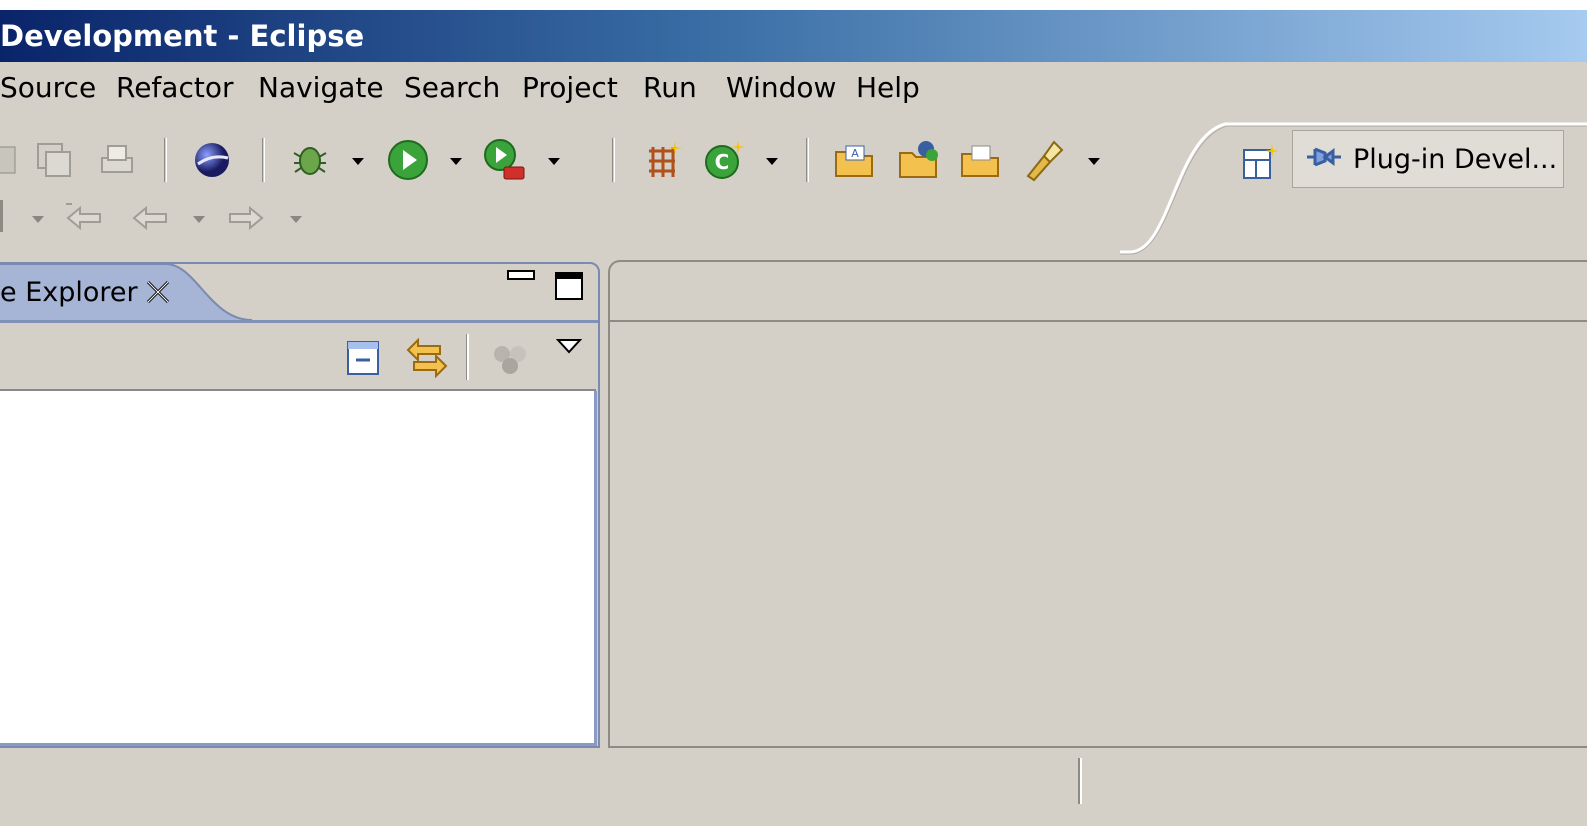 This screenshot has width=1587, height=836. I want to click on menu-project: Project, so click(570, 88).